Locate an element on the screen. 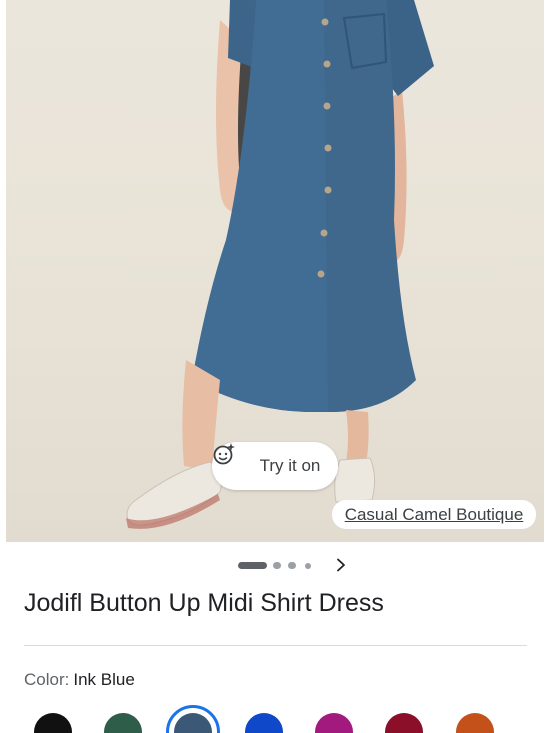 The width and height of the screenshot is (550, 733). merchant-link: Casual Camel Boutique is located at coordinates (434, 514).